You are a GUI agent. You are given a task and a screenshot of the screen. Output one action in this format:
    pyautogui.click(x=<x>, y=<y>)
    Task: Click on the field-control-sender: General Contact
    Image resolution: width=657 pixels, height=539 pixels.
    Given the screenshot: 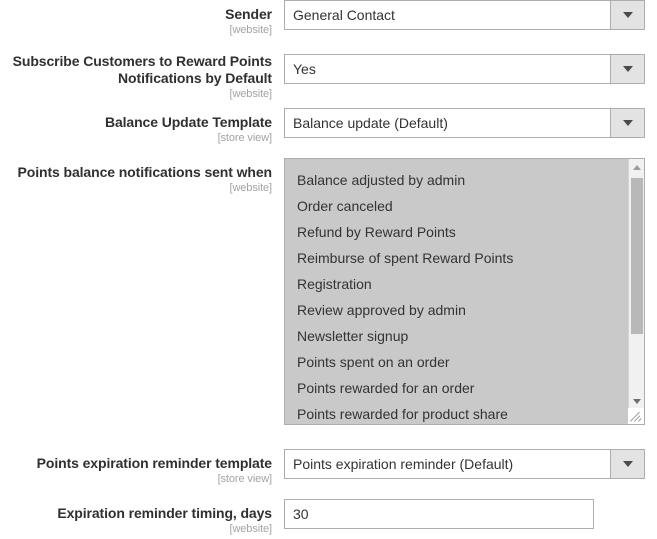 What is the action you would take?
    pyautogui.click(x=464, y=15)
    